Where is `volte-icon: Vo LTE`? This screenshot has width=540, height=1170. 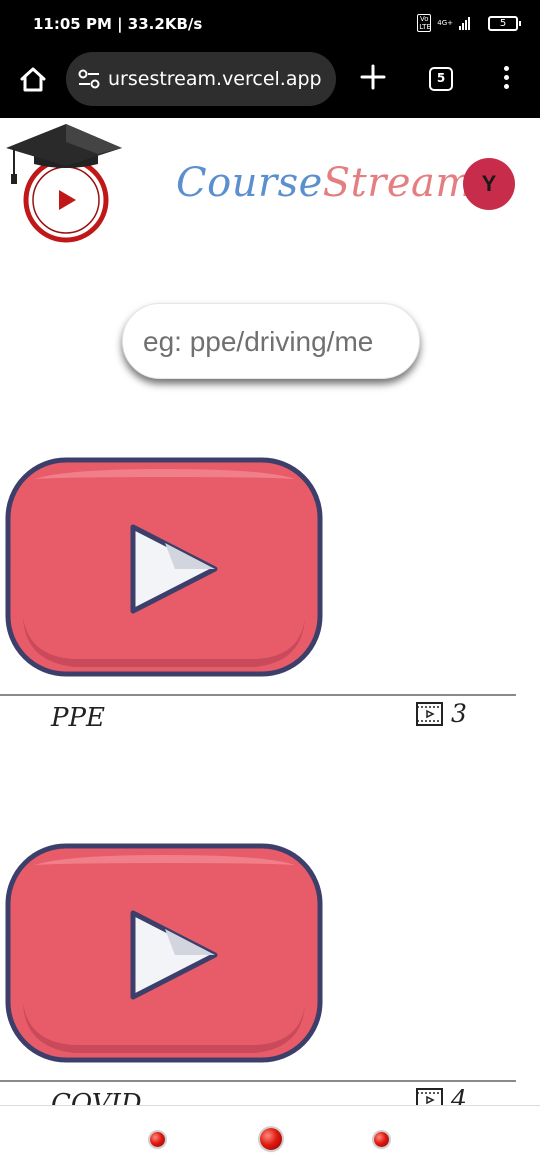 volte-icon: Vo LTE is located at coordinates (424, 23).